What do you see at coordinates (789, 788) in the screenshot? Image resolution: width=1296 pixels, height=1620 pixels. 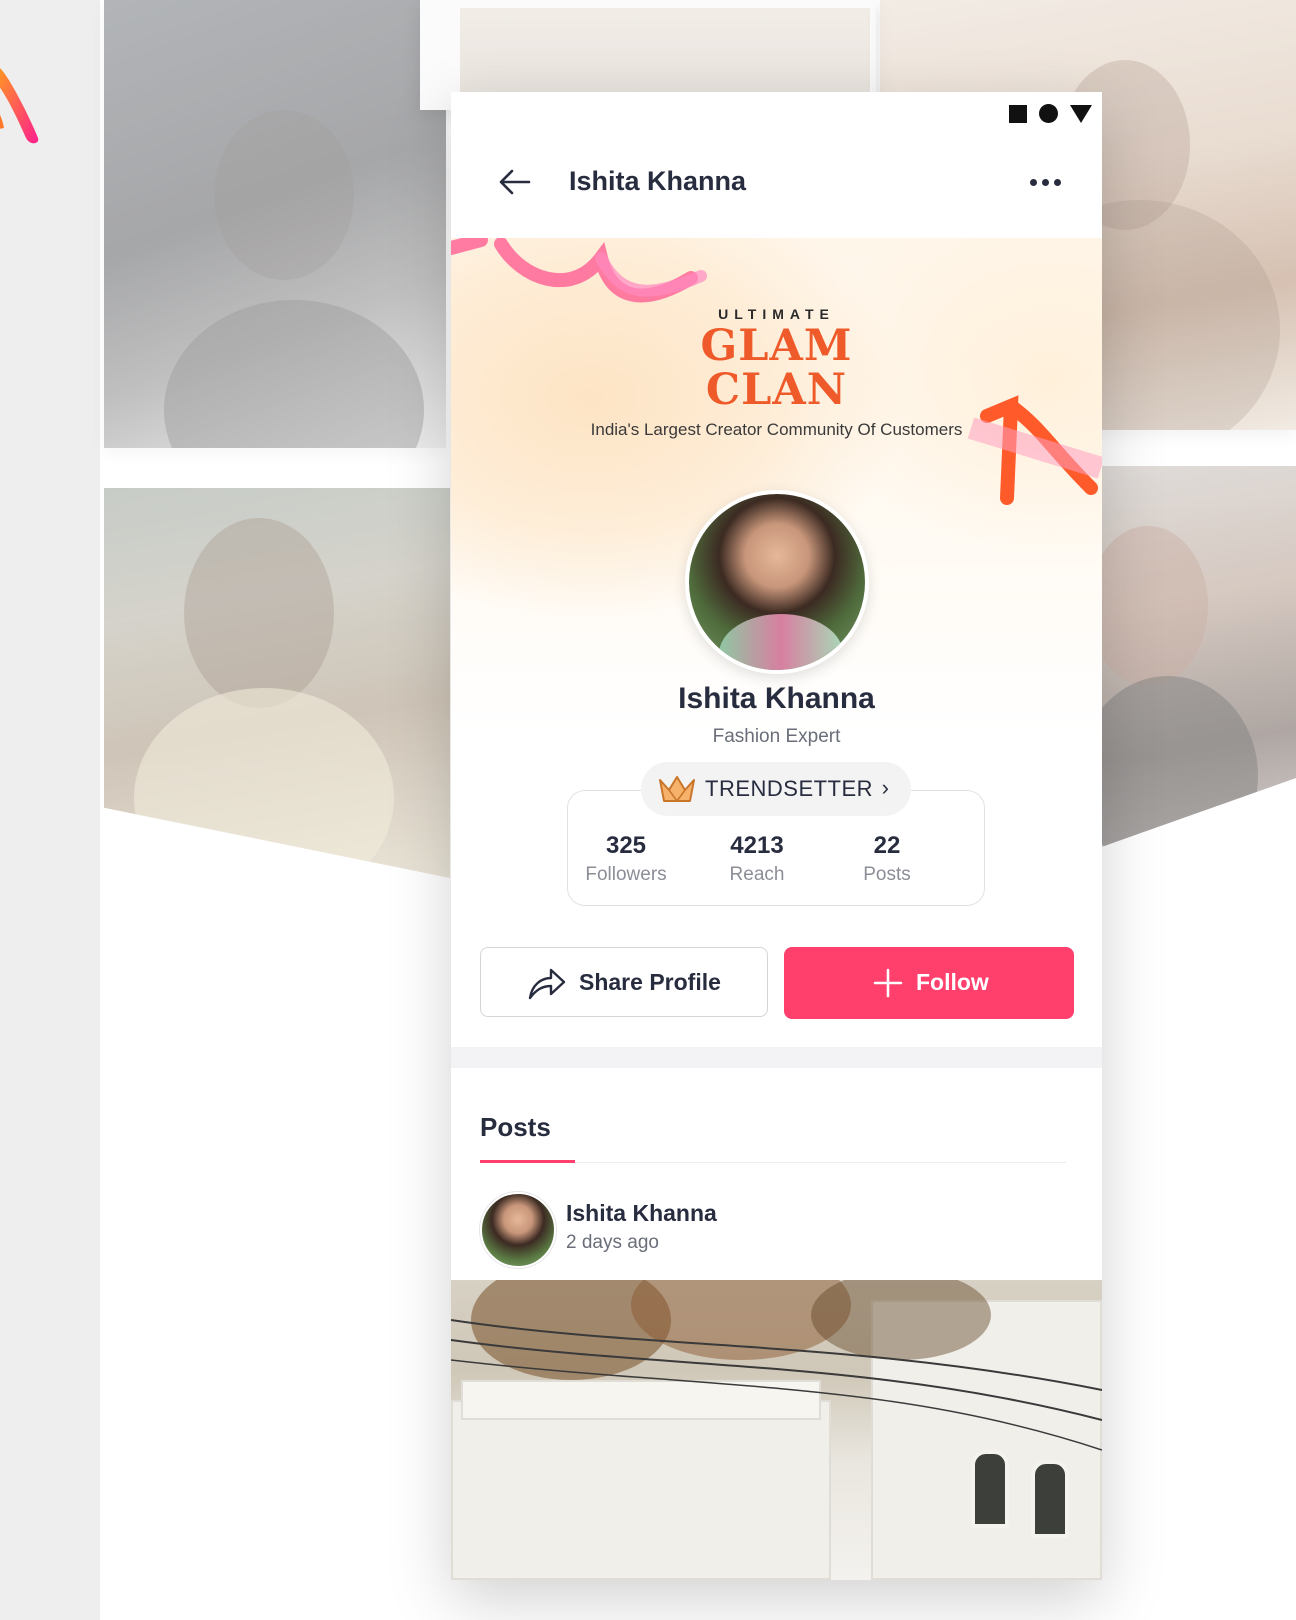 I see `badge-label: TRENDSETTER` at bounding box center [789, 788].